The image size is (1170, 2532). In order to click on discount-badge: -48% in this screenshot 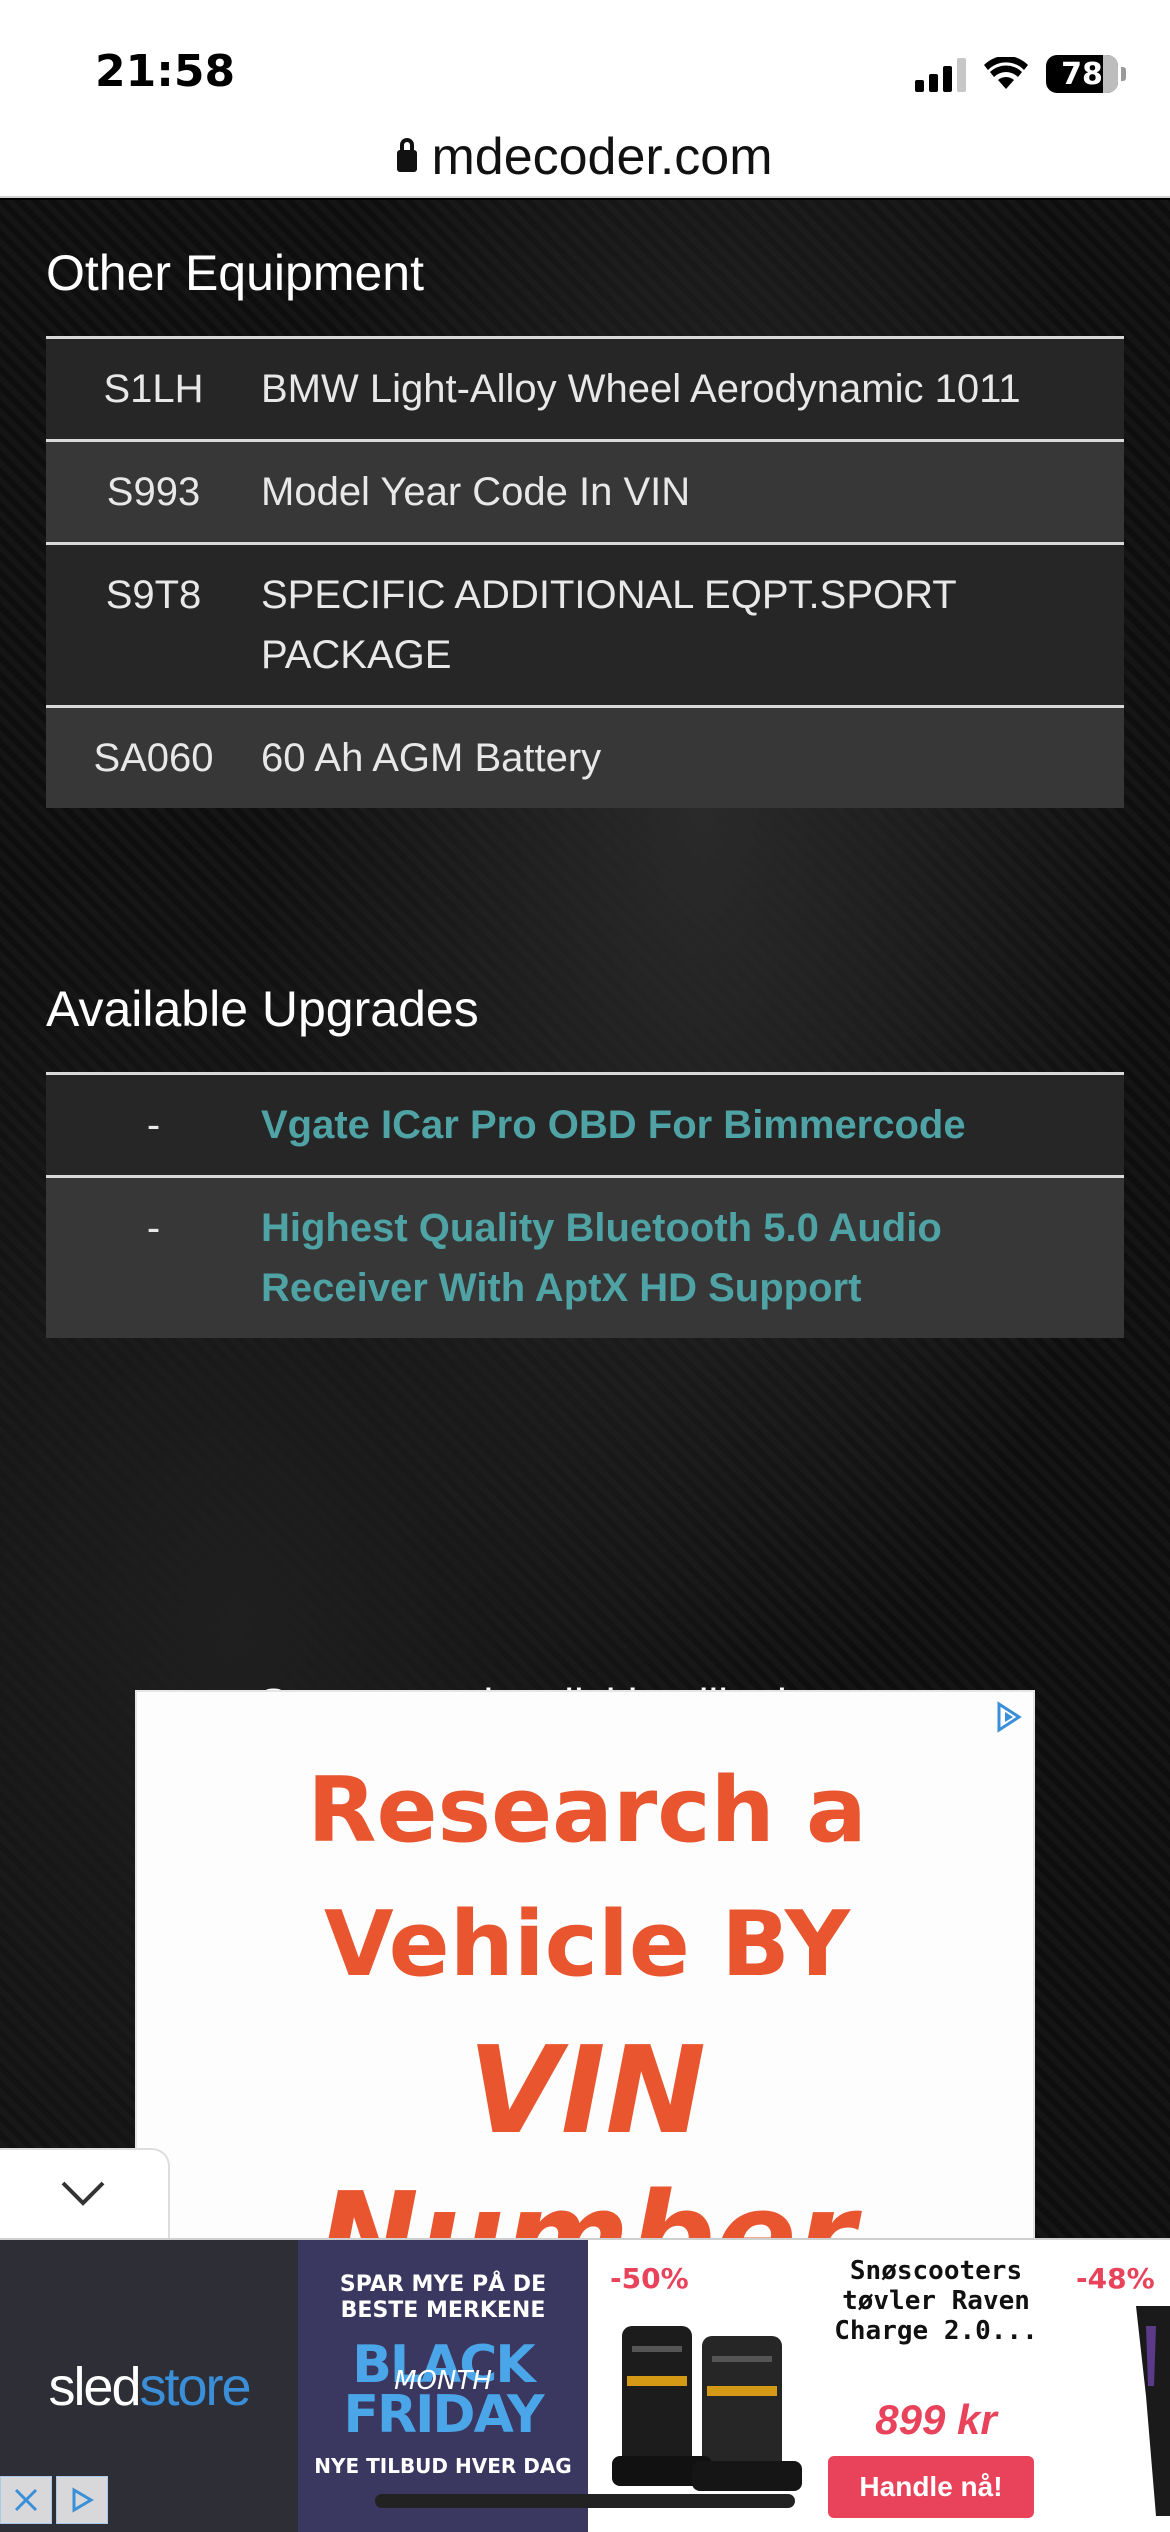, I will do `click(1115, 2278)`.